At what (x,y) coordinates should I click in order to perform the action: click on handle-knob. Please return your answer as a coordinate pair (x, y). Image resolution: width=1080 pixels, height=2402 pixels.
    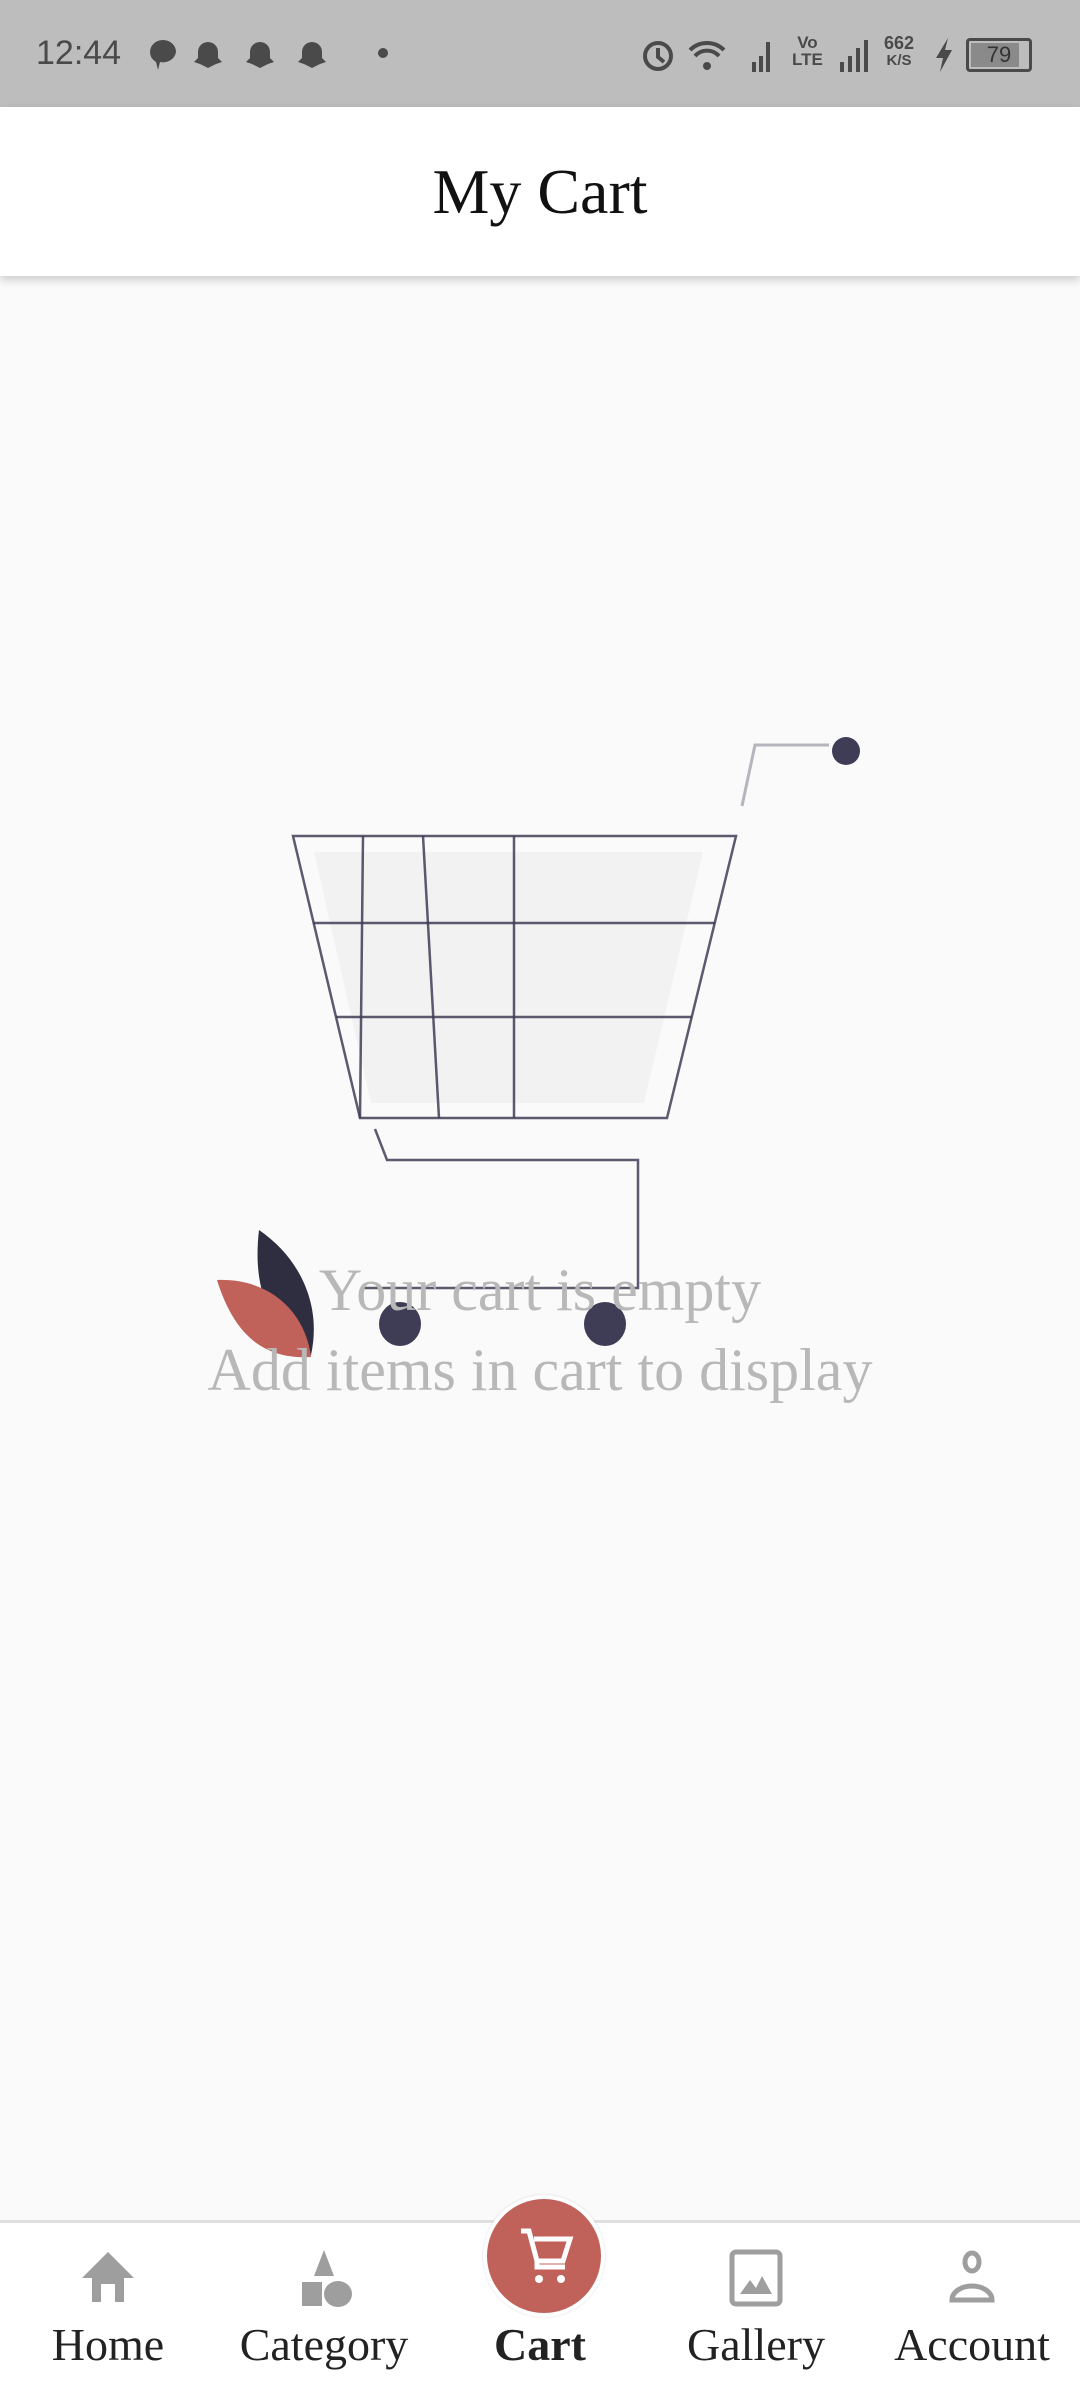
    Looking at the image, I should click on (846, 751).